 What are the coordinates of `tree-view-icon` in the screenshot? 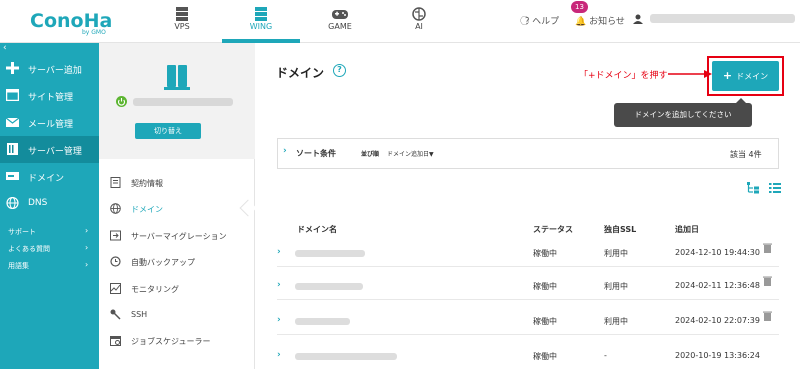 It's located at (753, 188).